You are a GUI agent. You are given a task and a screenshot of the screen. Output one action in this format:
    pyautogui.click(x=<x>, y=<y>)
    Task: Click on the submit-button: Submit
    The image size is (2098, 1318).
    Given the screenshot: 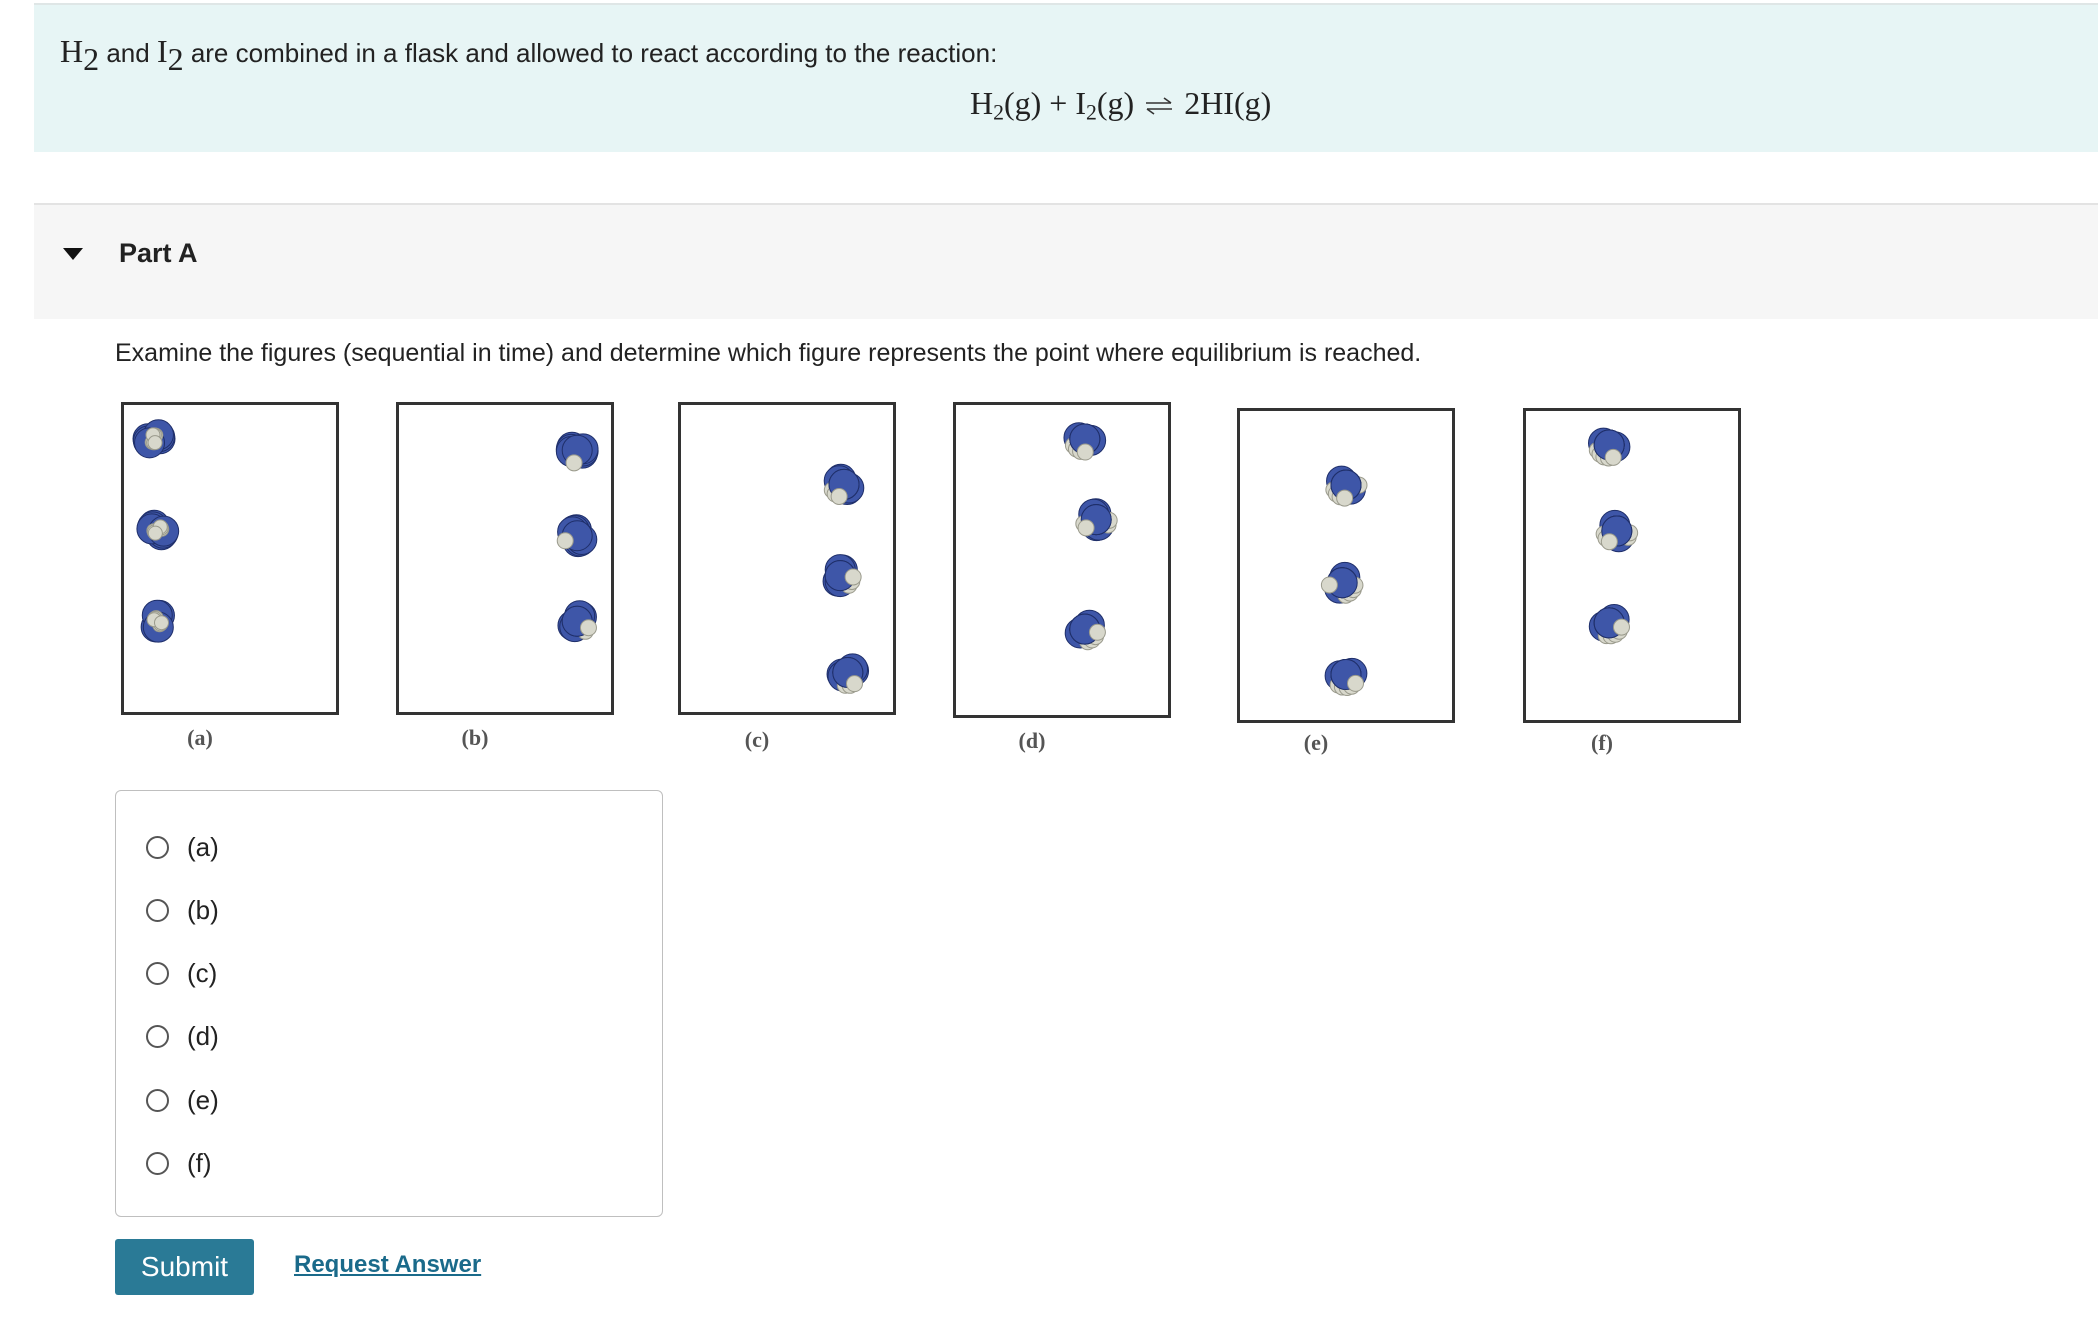 What is the action you would take?
    pyautogui.click(x=184, y=1267)
    